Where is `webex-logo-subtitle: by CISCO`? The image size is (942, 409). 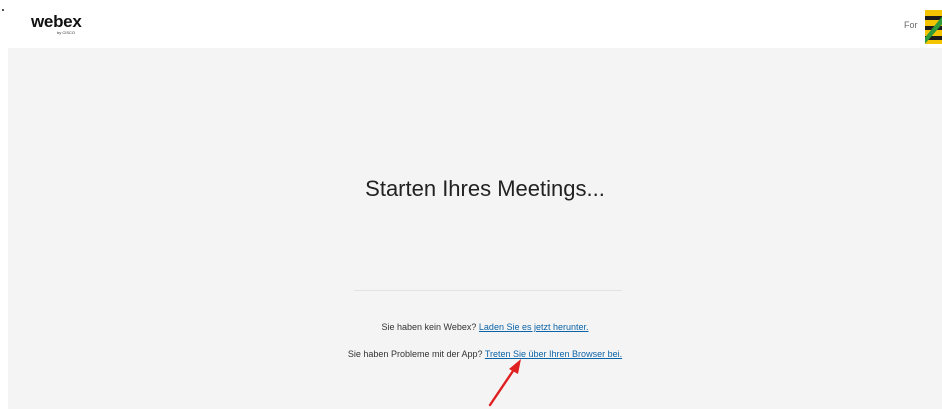 webex-logo-subtitle: by CISCO is located at coordinates (66, 32).